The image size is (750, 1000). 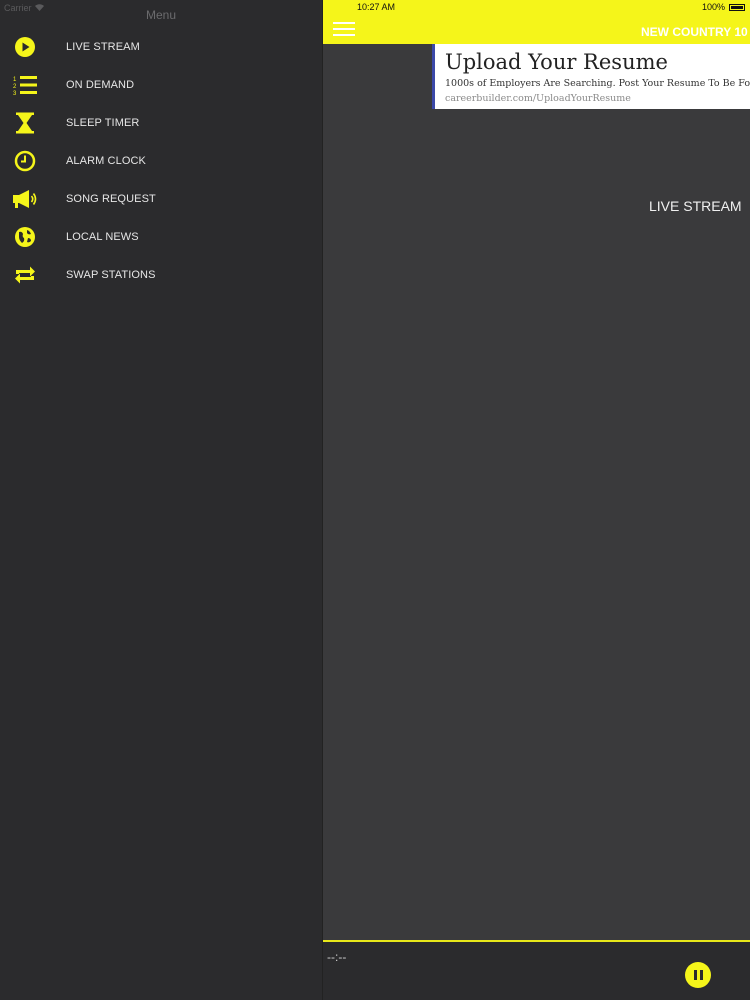 I want to click on menu-item-label: LIVE STREAM, so click(x=103, y=47).